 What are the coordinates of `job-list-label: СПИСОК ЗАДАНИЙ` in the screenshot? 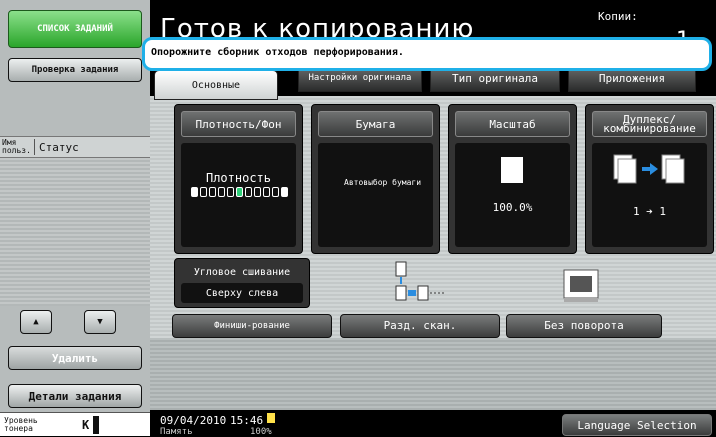 It's located at (75, 28).